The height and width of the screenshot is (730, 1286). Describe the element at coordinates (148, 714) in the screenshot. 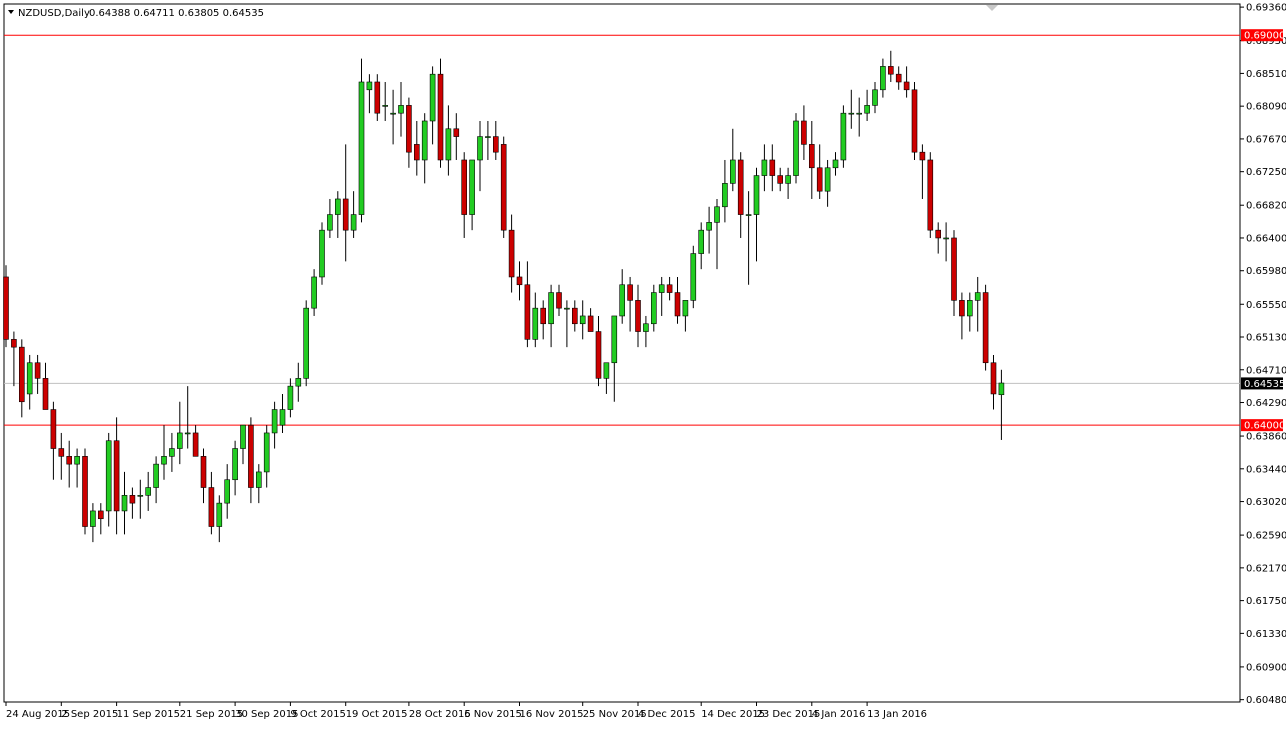

I see `x-tick-label: 11 Sep 2015` at that location.